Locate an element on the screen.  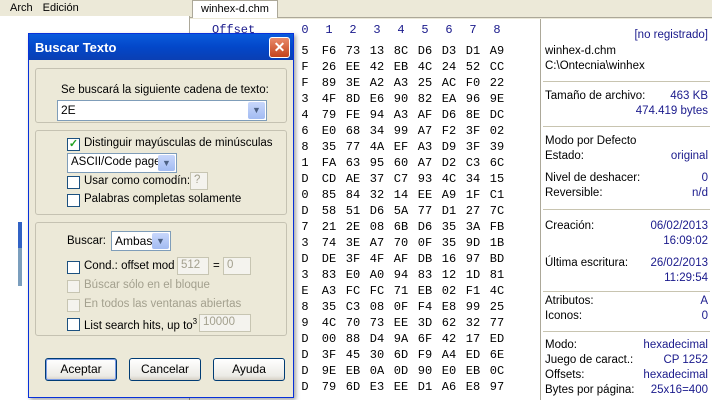
hex-byte: 3D is located at coordinates (425, 323).